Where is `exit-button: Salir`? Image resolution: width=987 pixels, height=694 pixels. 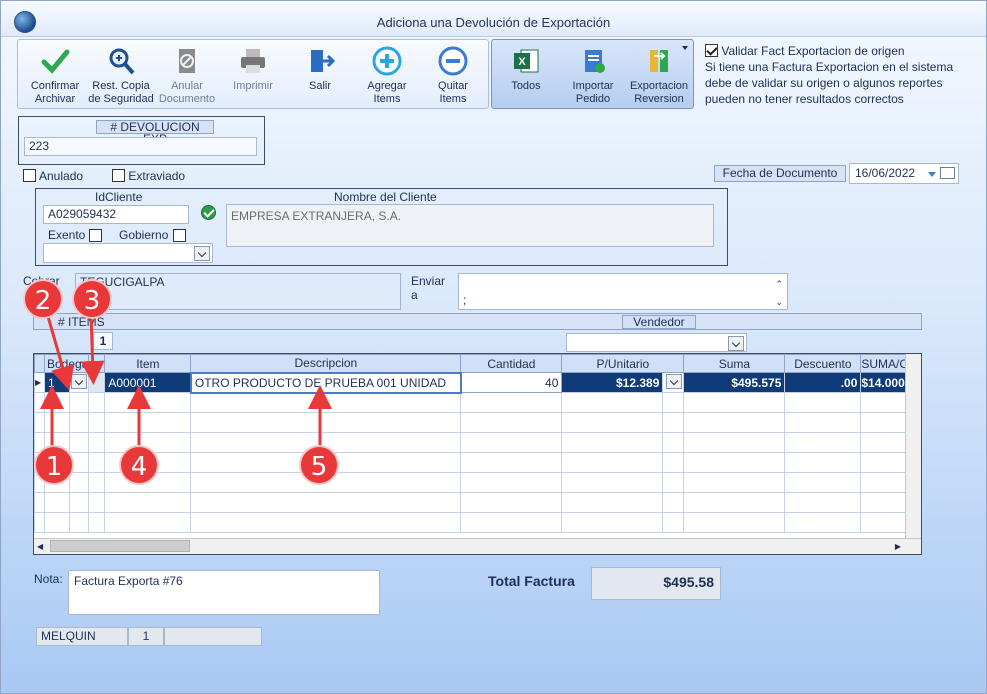
exit-button: Salir is located at coordinates (320, 75).